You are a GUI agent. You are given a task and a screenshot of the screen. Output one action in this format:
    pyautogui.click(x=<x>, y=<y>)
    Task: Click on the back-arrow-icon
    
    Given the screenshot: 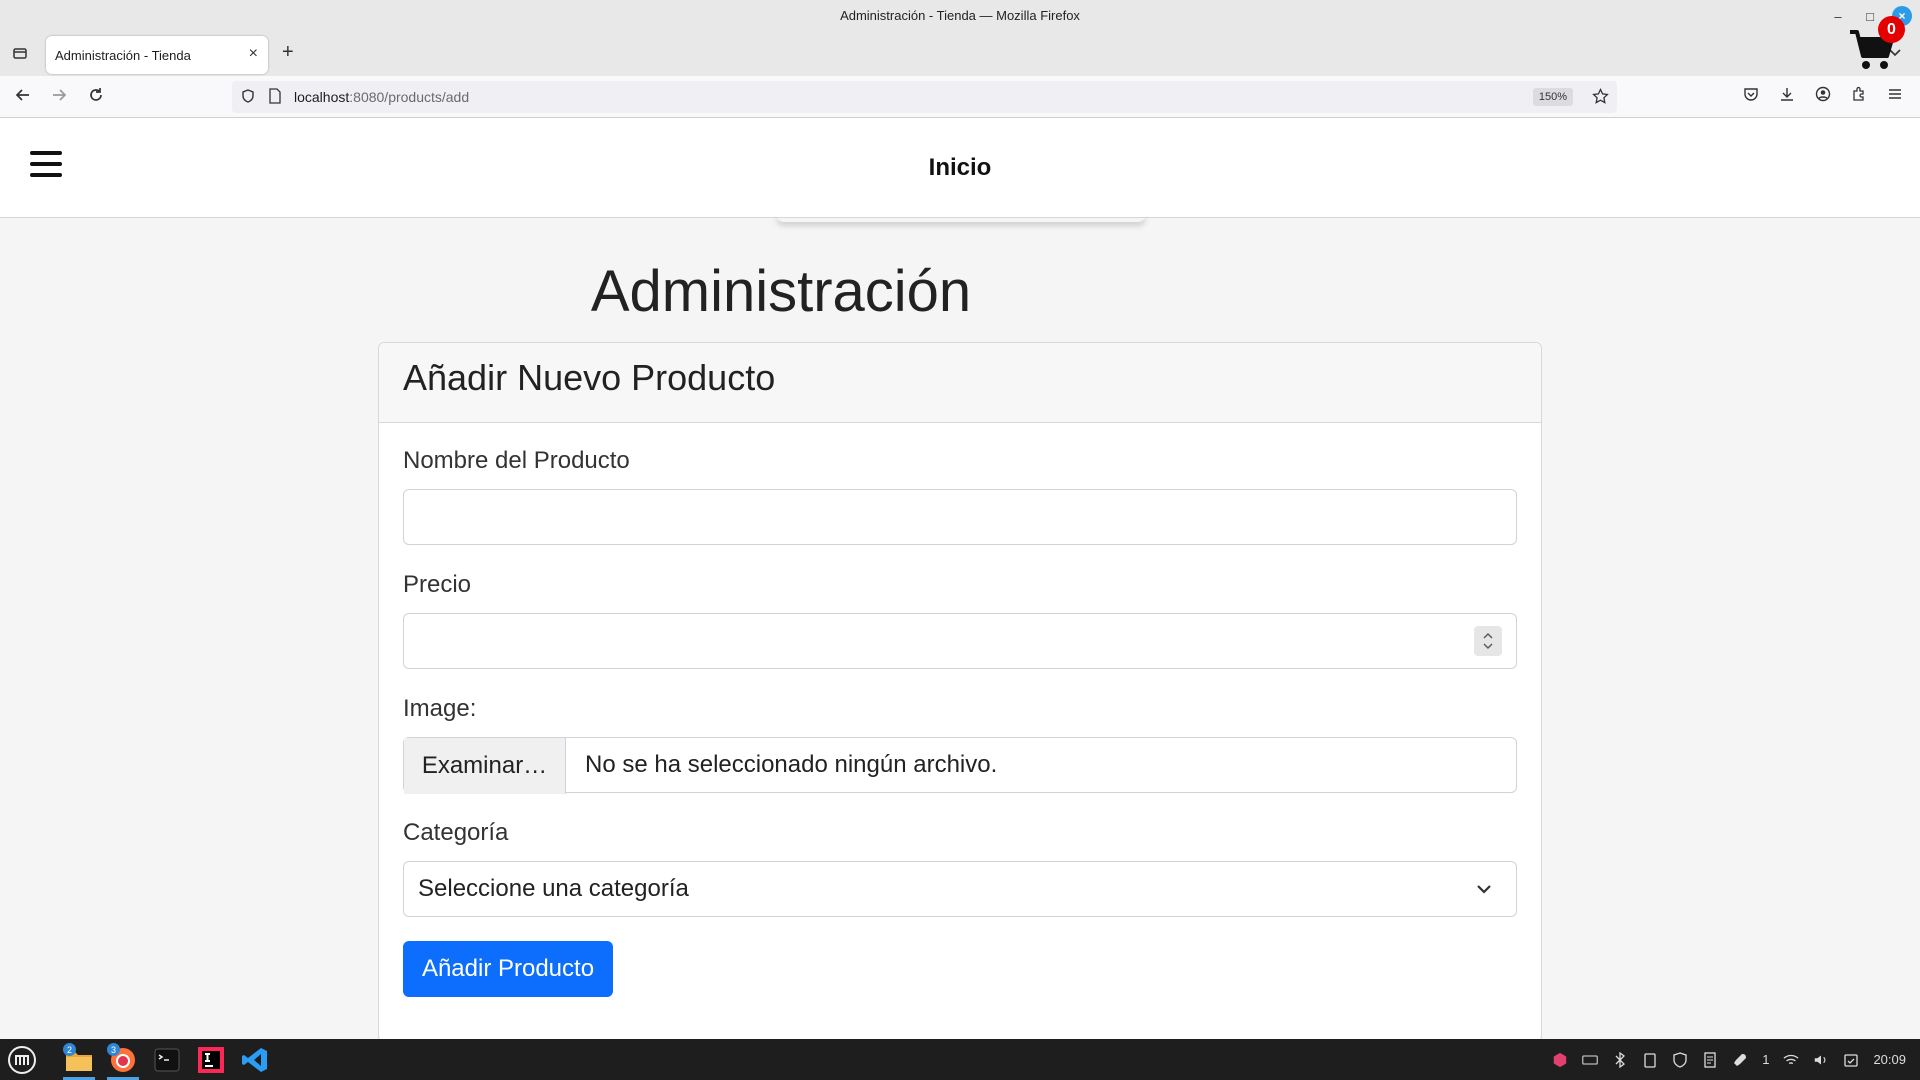 What is the action you would take?
    pyautogui.click(x=23, y=97)
    